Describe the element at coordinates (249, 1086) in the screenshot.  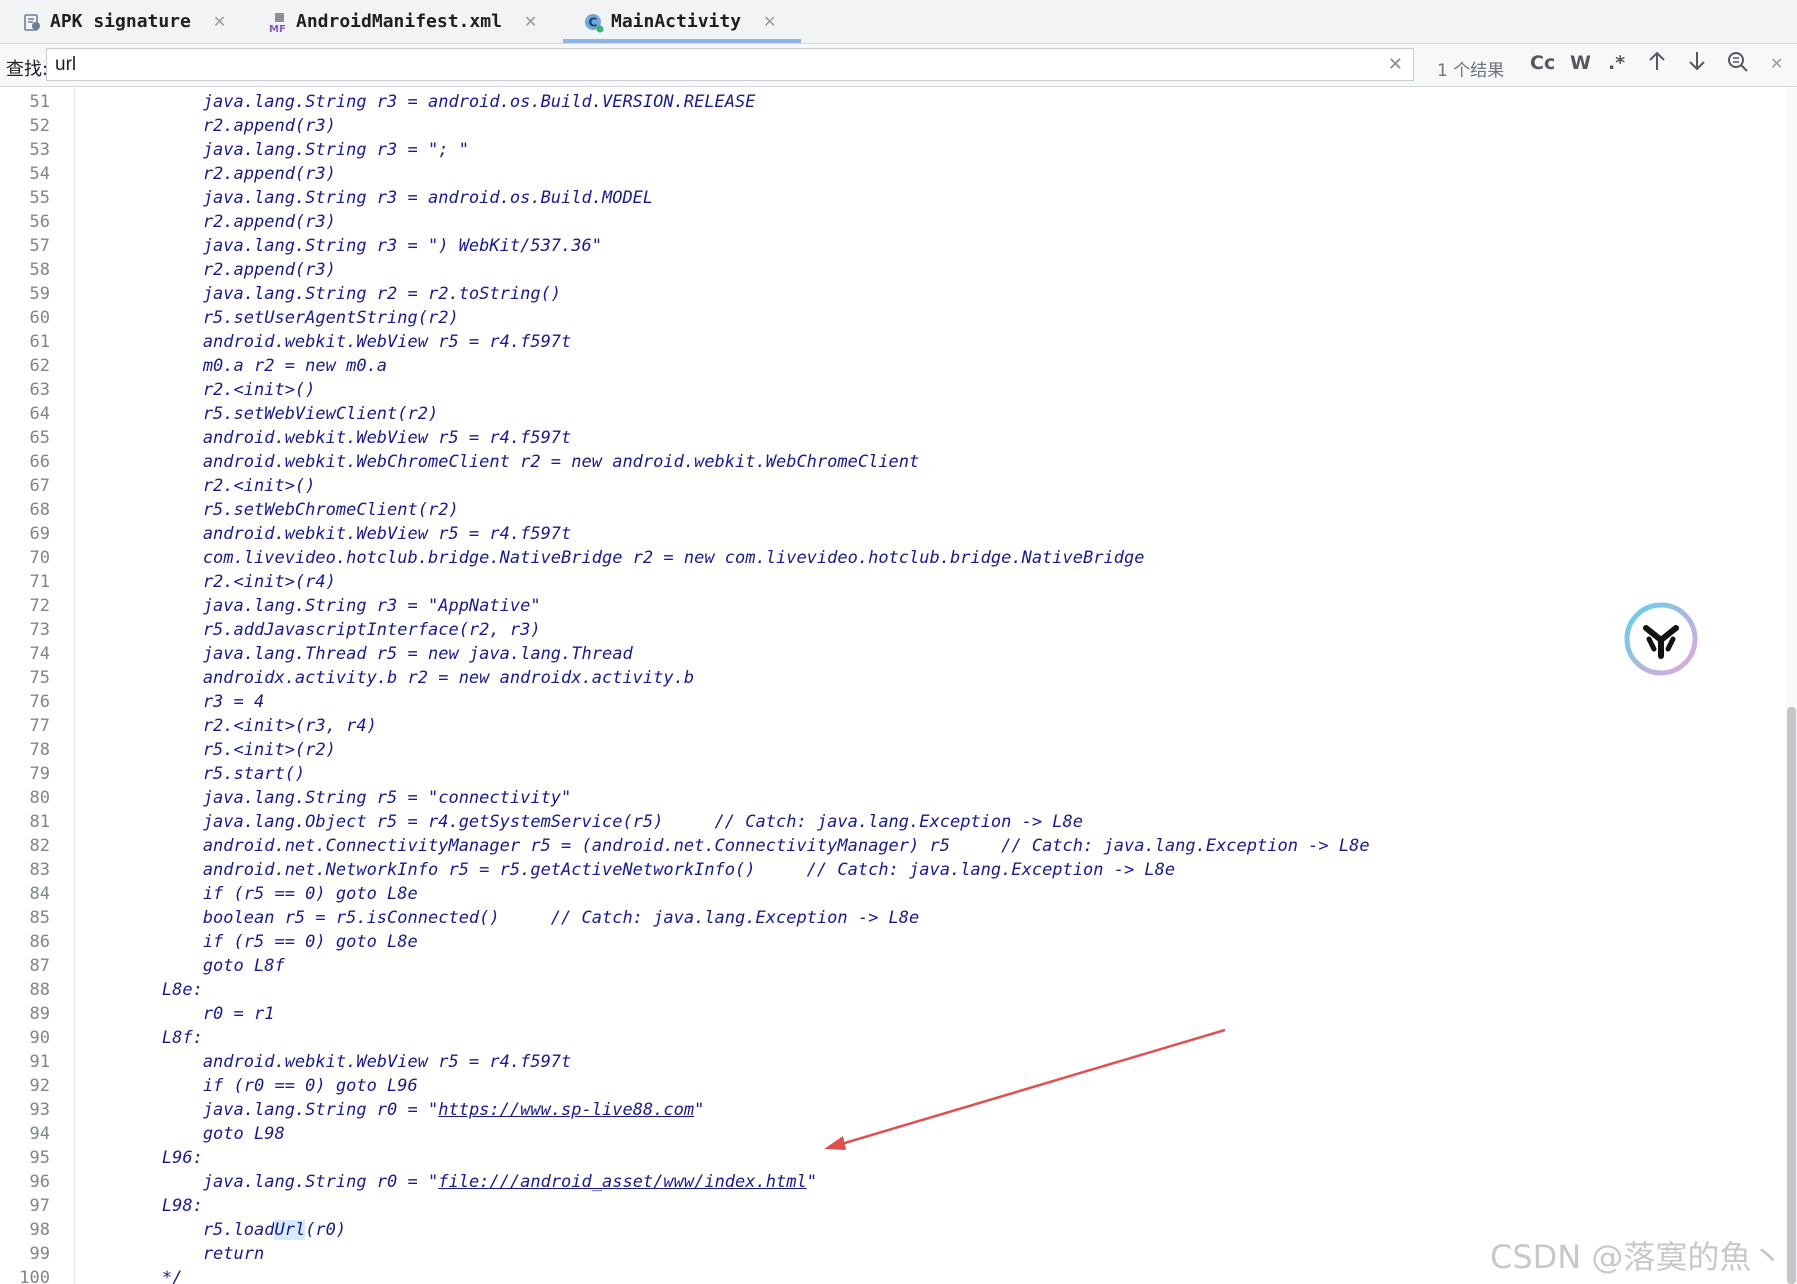
I see `code-text: if (r0 == 0) goto L96` at that location.